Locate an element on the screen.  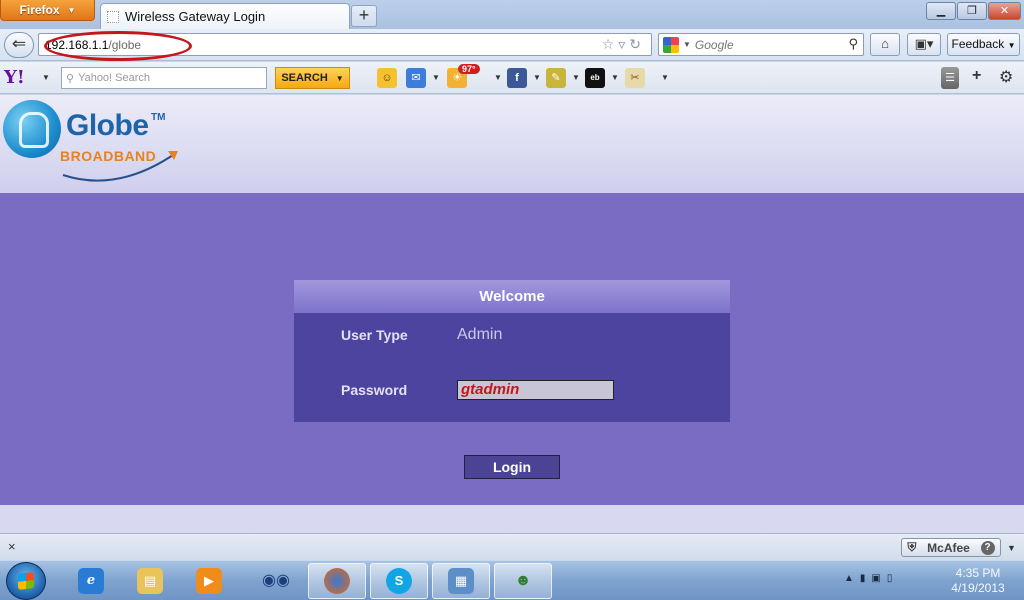
yahoo-search-placeholder: Yahoo! Search is located at coordinates (114, 78).